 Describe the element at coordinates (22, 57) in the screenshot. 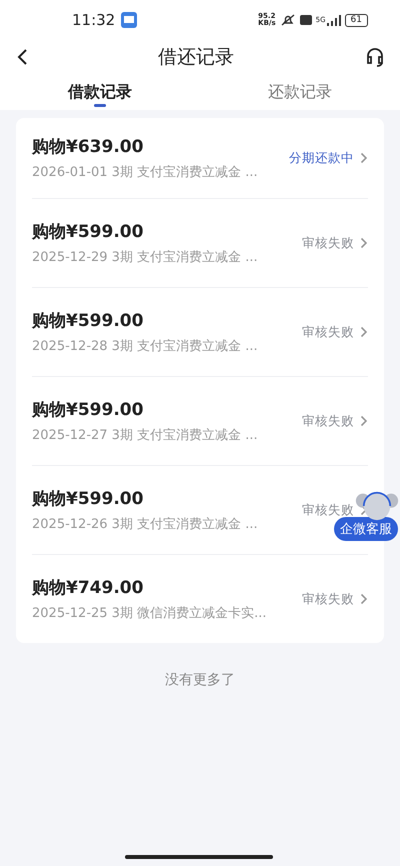

I see `back-icon` at that location.